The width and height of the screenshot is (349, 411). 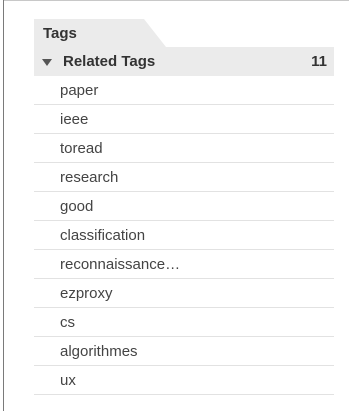 I want to click on tag-label: classification, so click(x=197, y=235).